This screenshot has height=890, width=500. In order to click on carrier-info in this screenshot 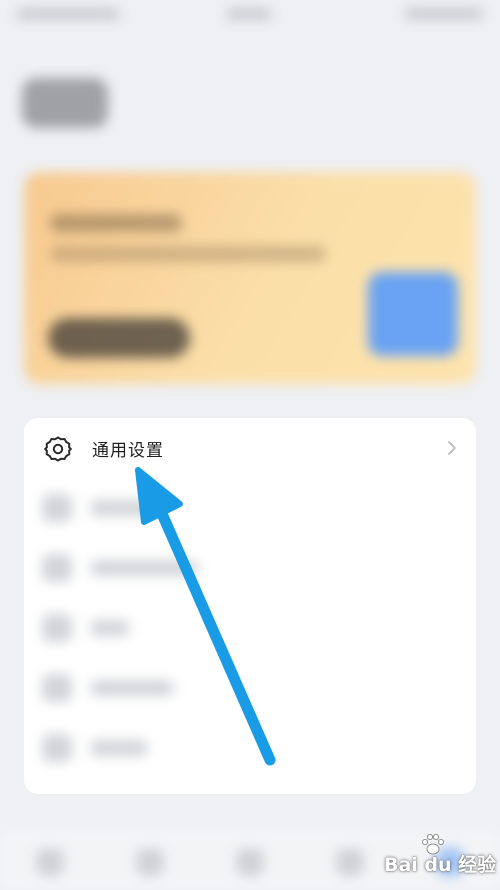, I will do `click(68, 14)`.